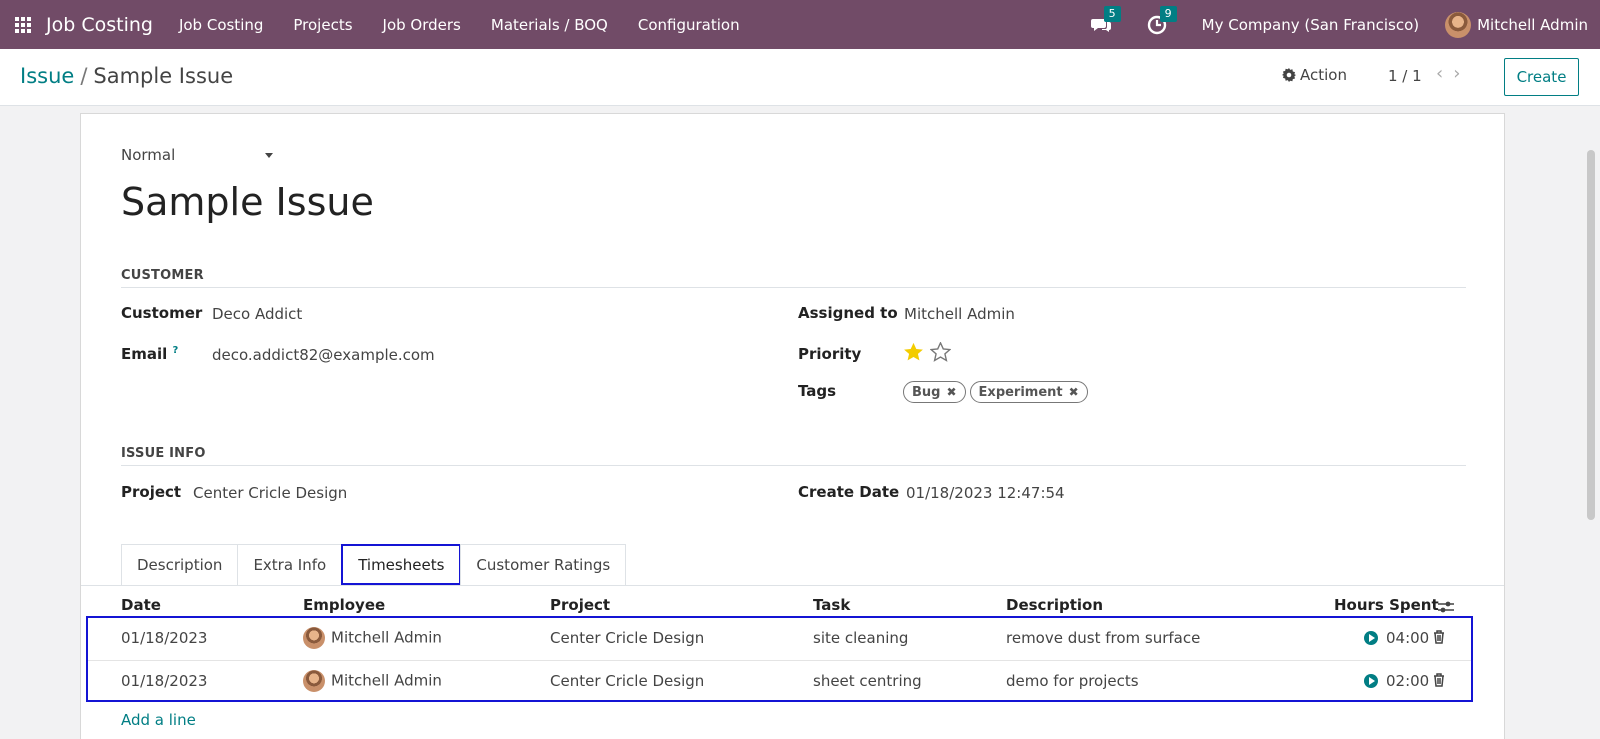  I want to click on user-menu: Mitchell Admin, so click(1516, 24).